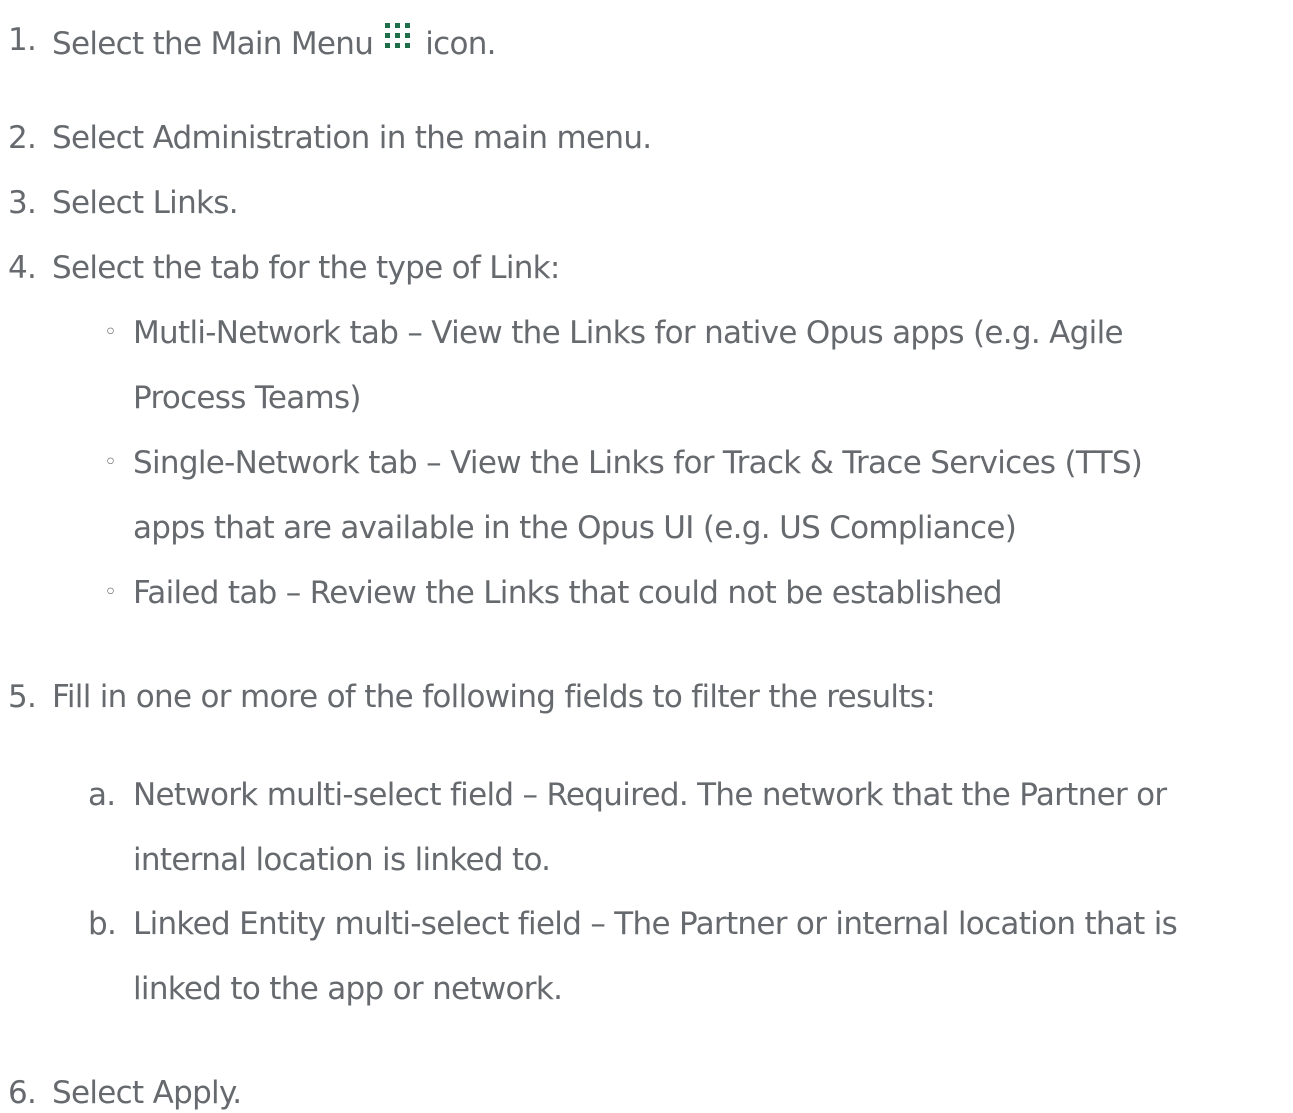  Describe the element at coordinates (102, 924) in the screenshot. I see `item-marker: b.` at that location.